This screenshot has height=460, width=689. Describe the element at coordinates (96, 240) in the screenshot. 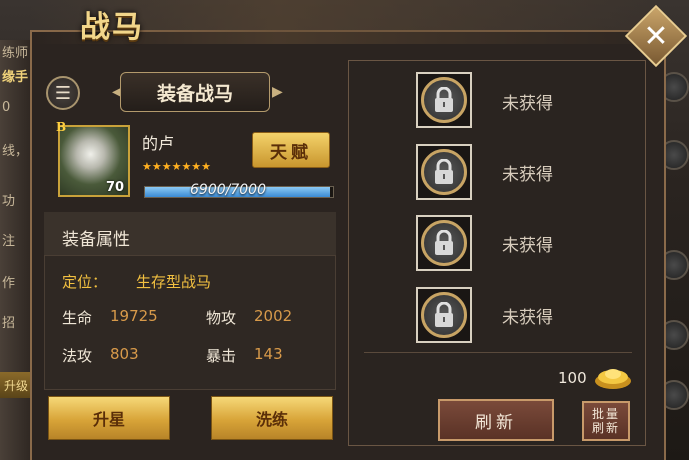

I see `attributes-title: 装备属性` at that location.